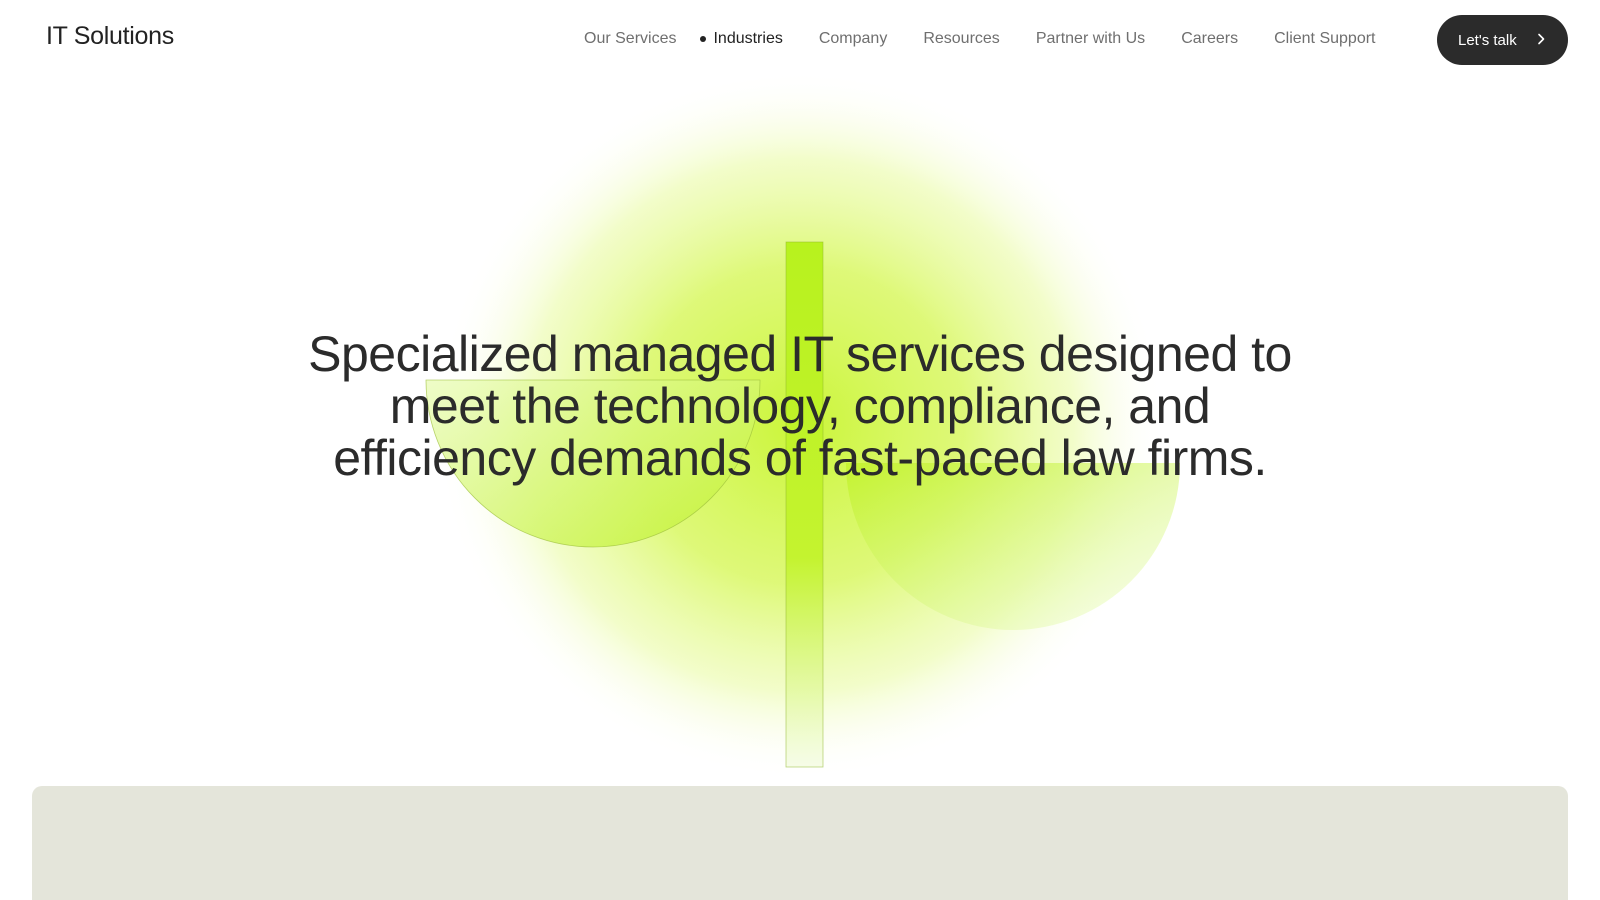 The image size is (1600, 900). What do you see at coordinates (800, 843) in the screenshot?
I see `content-panel` at bounding box center [800, 843].